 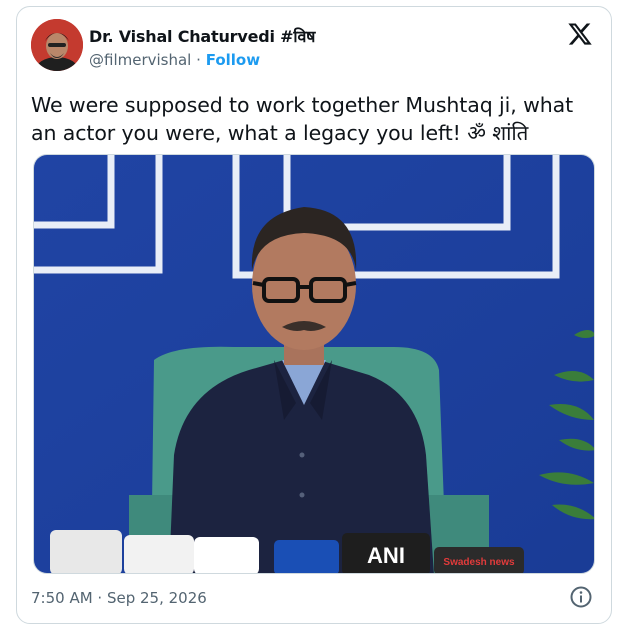 I want to click on info-icon, so click(x=581, y=597).